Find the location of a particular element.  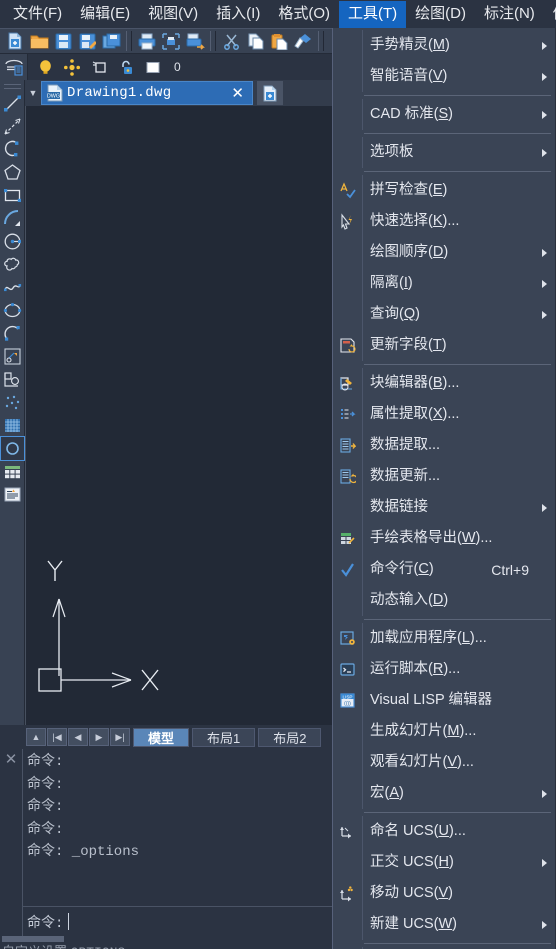

toolbar-grip is located at coordinates (12, 86).